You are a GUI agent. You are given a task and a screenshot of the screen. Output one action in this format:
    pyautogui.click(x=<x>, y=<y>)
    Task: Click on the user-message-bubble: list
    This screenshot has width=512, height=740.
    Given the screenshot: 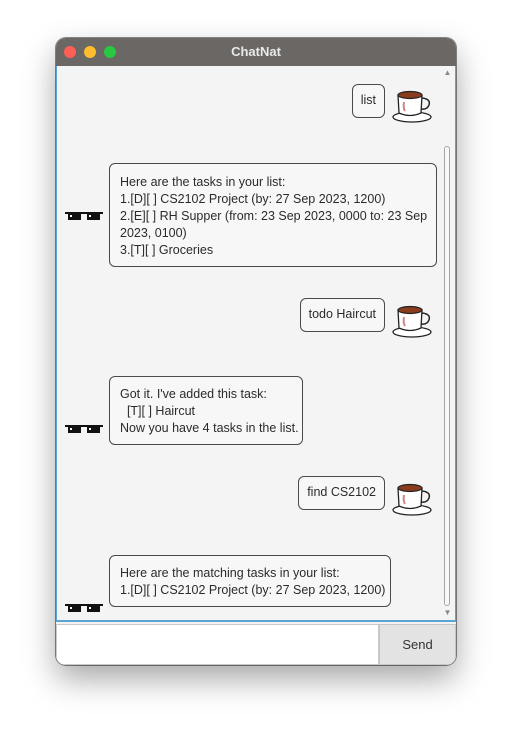 What is the action you would take?
    pyautogui.click(x=368, y=101)
    